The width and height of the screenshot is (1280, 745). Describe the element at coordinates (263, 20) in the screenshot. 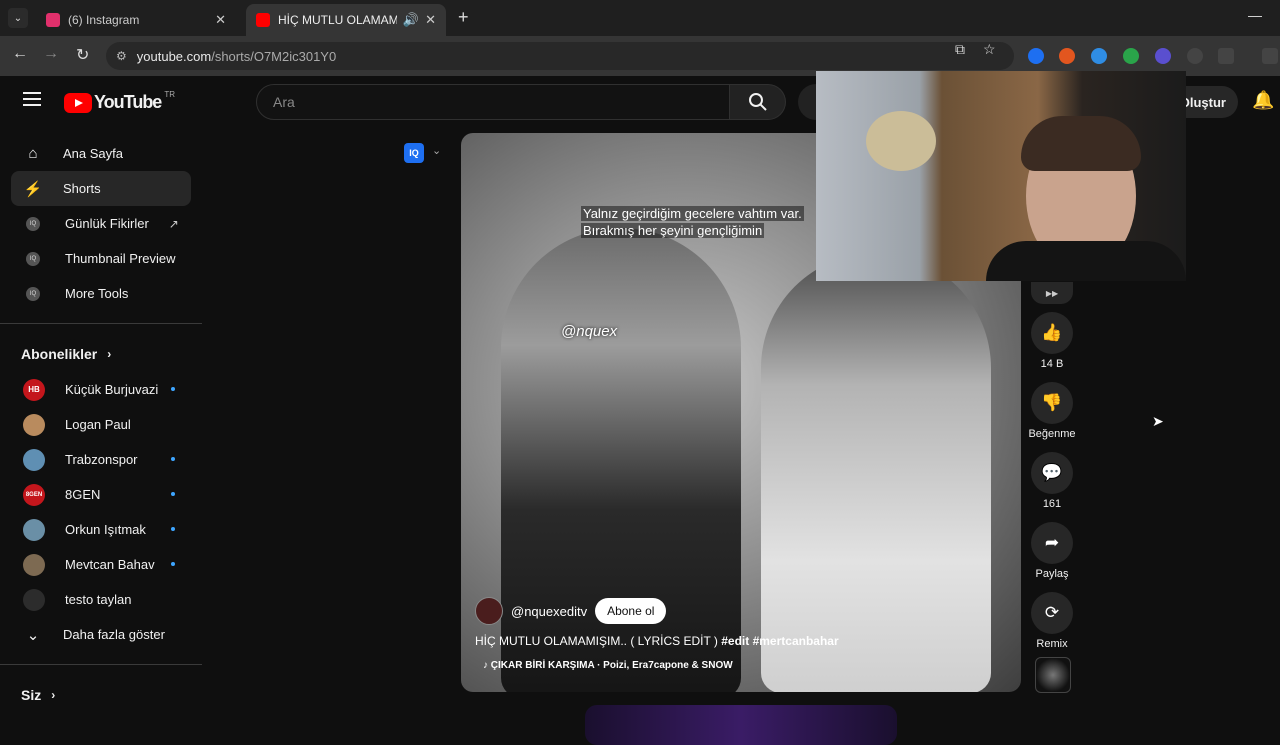

I see `youtube-icon` at that location.